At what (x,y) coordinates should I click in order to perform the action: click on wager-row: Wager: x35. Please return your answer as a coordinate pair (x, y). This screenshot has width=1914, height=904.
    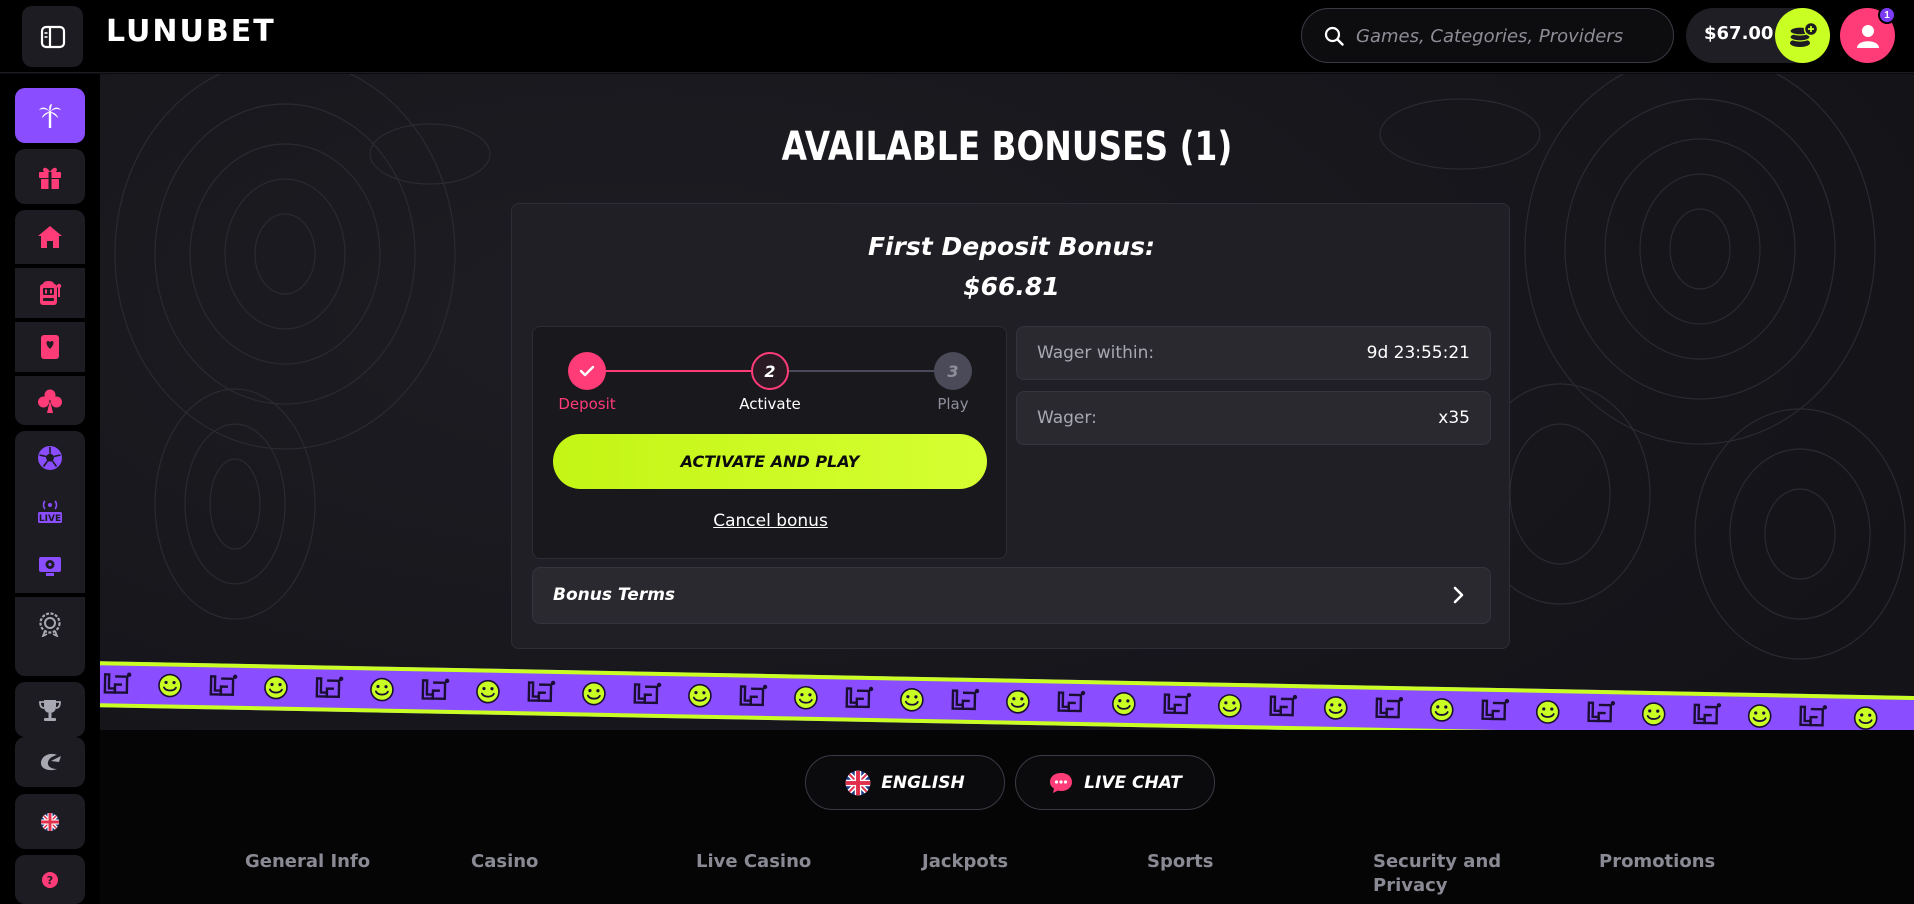
    Looking at the image, I should click on (1253, 418).